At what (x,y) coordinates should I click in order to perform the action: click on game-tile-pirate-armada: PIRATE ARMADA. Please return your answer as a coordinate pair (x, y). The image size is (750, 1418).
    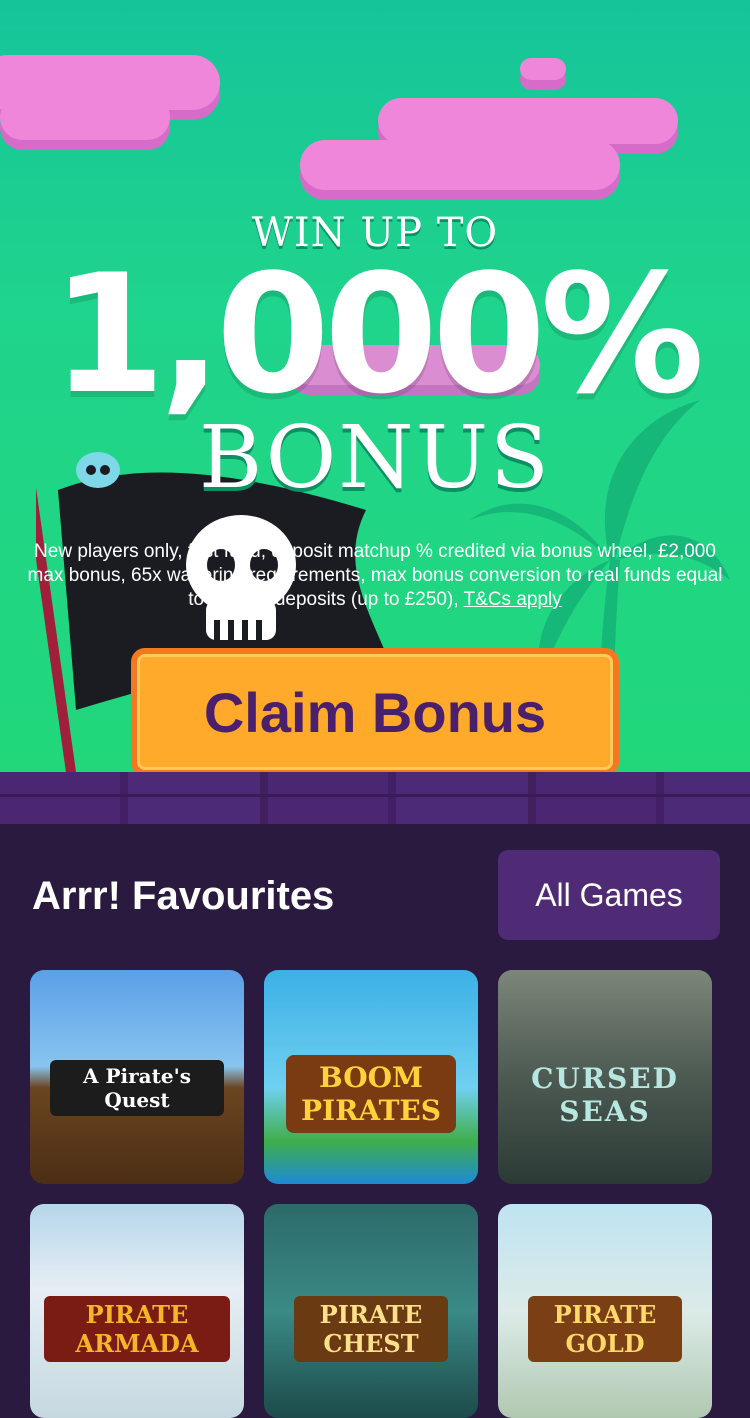
    Looking at the image, I should click on (137, 1311).